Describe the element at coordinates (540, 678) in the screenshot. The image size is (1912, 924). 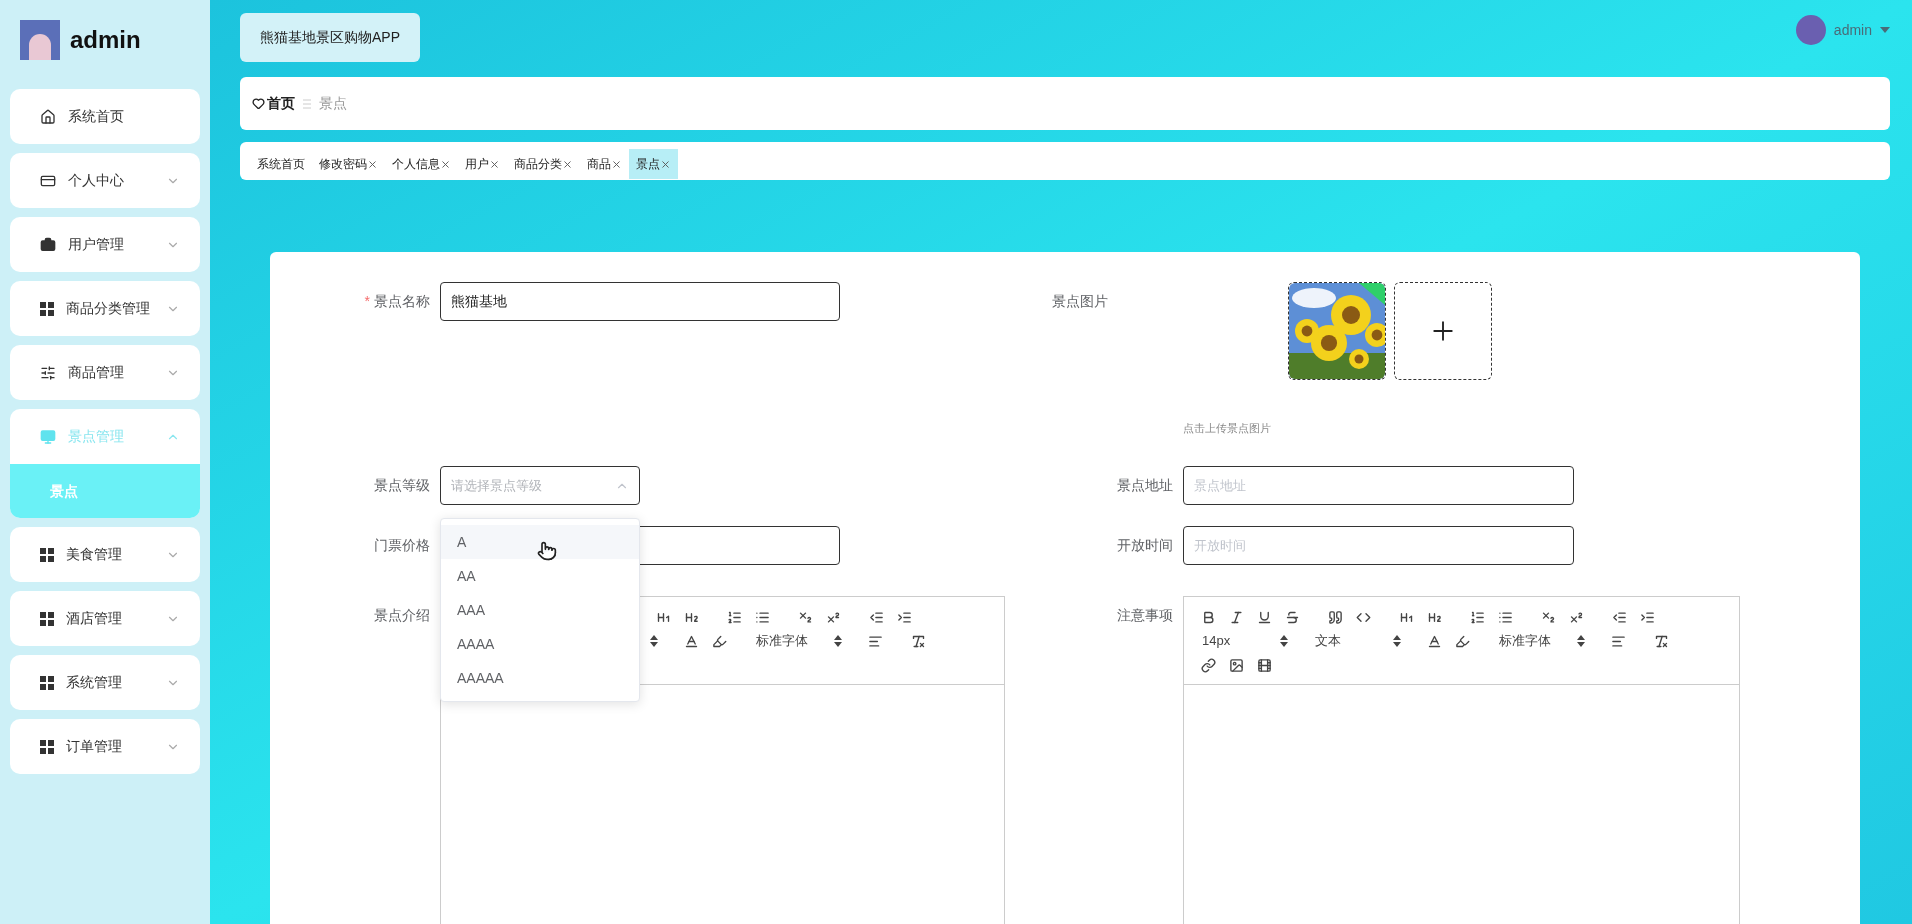
I see `dropdown-option: AAAAA` at that location.